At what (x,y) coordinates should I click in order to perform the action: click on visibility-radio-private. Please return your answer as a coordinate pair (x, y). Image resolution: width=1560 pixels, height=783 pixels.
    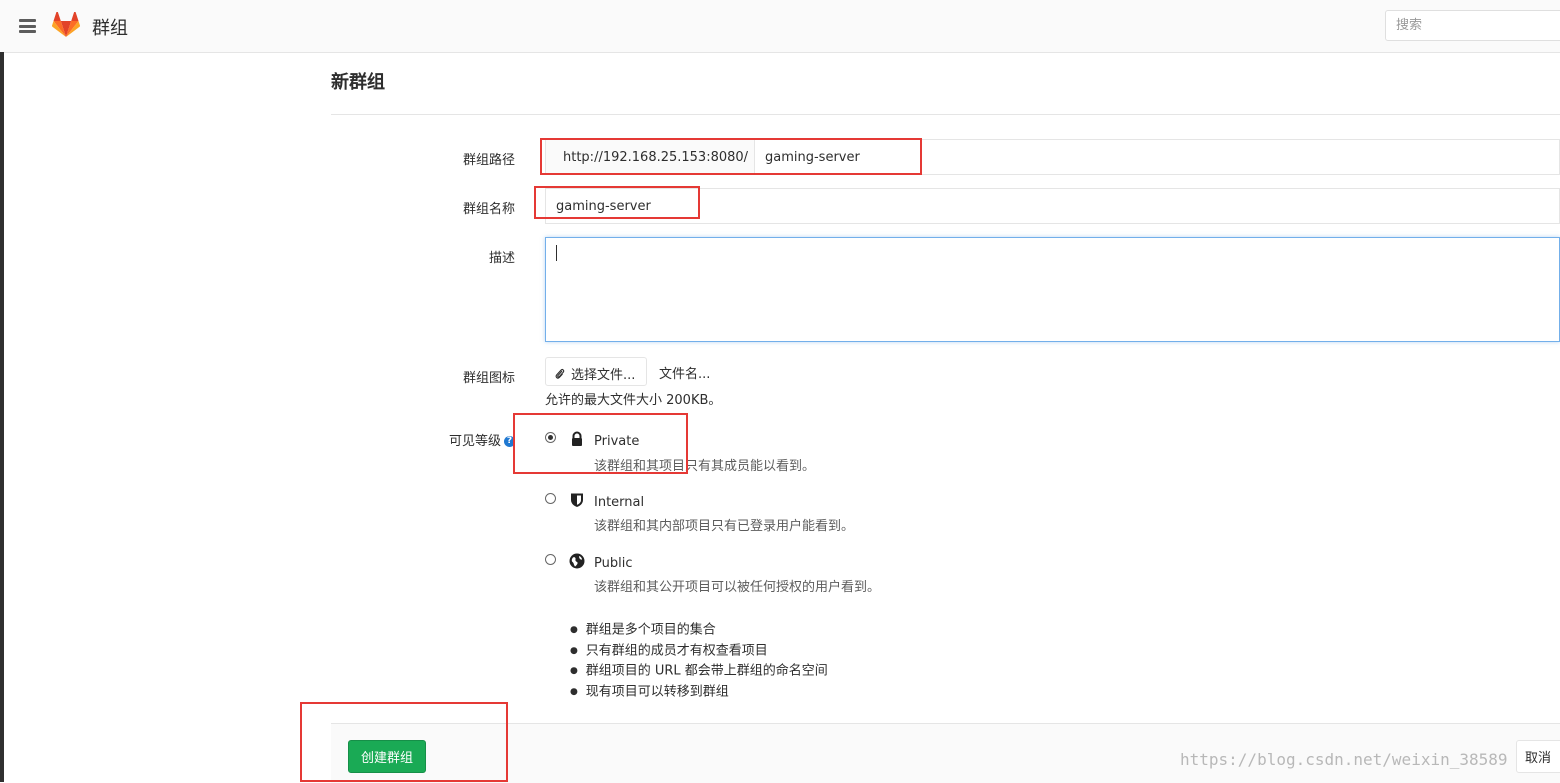
    Looking at the image, I should click on (550, 437).